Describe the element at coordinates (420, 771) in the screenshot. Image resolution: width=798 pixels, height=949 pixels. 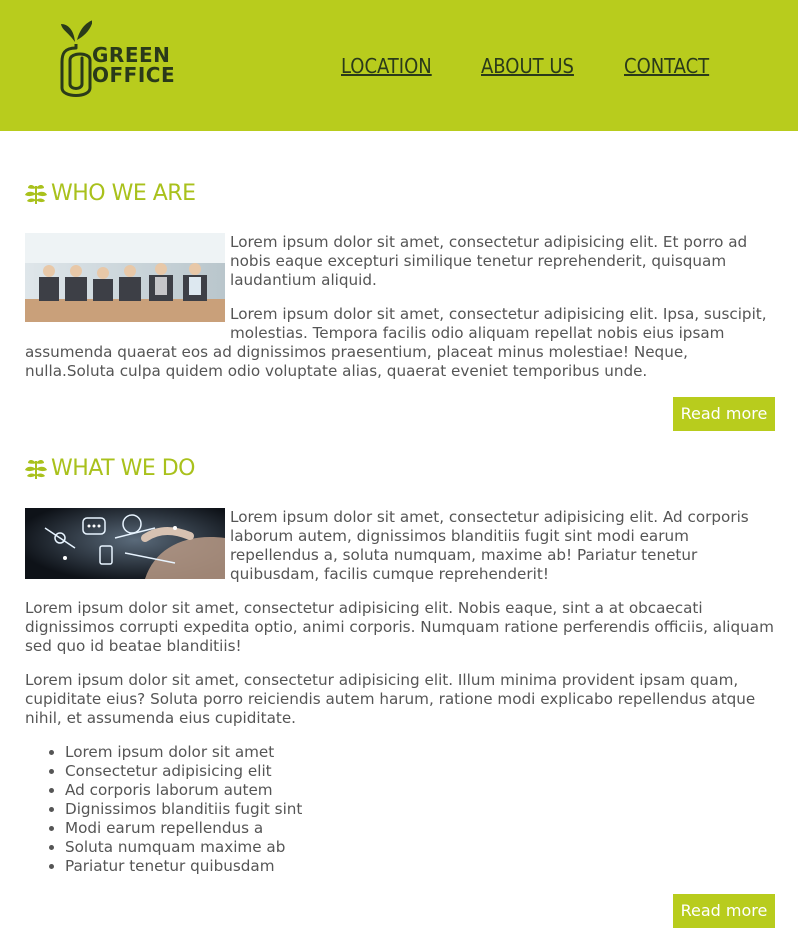
I see `list-item: Consectetur adipisicing elit` at that location.